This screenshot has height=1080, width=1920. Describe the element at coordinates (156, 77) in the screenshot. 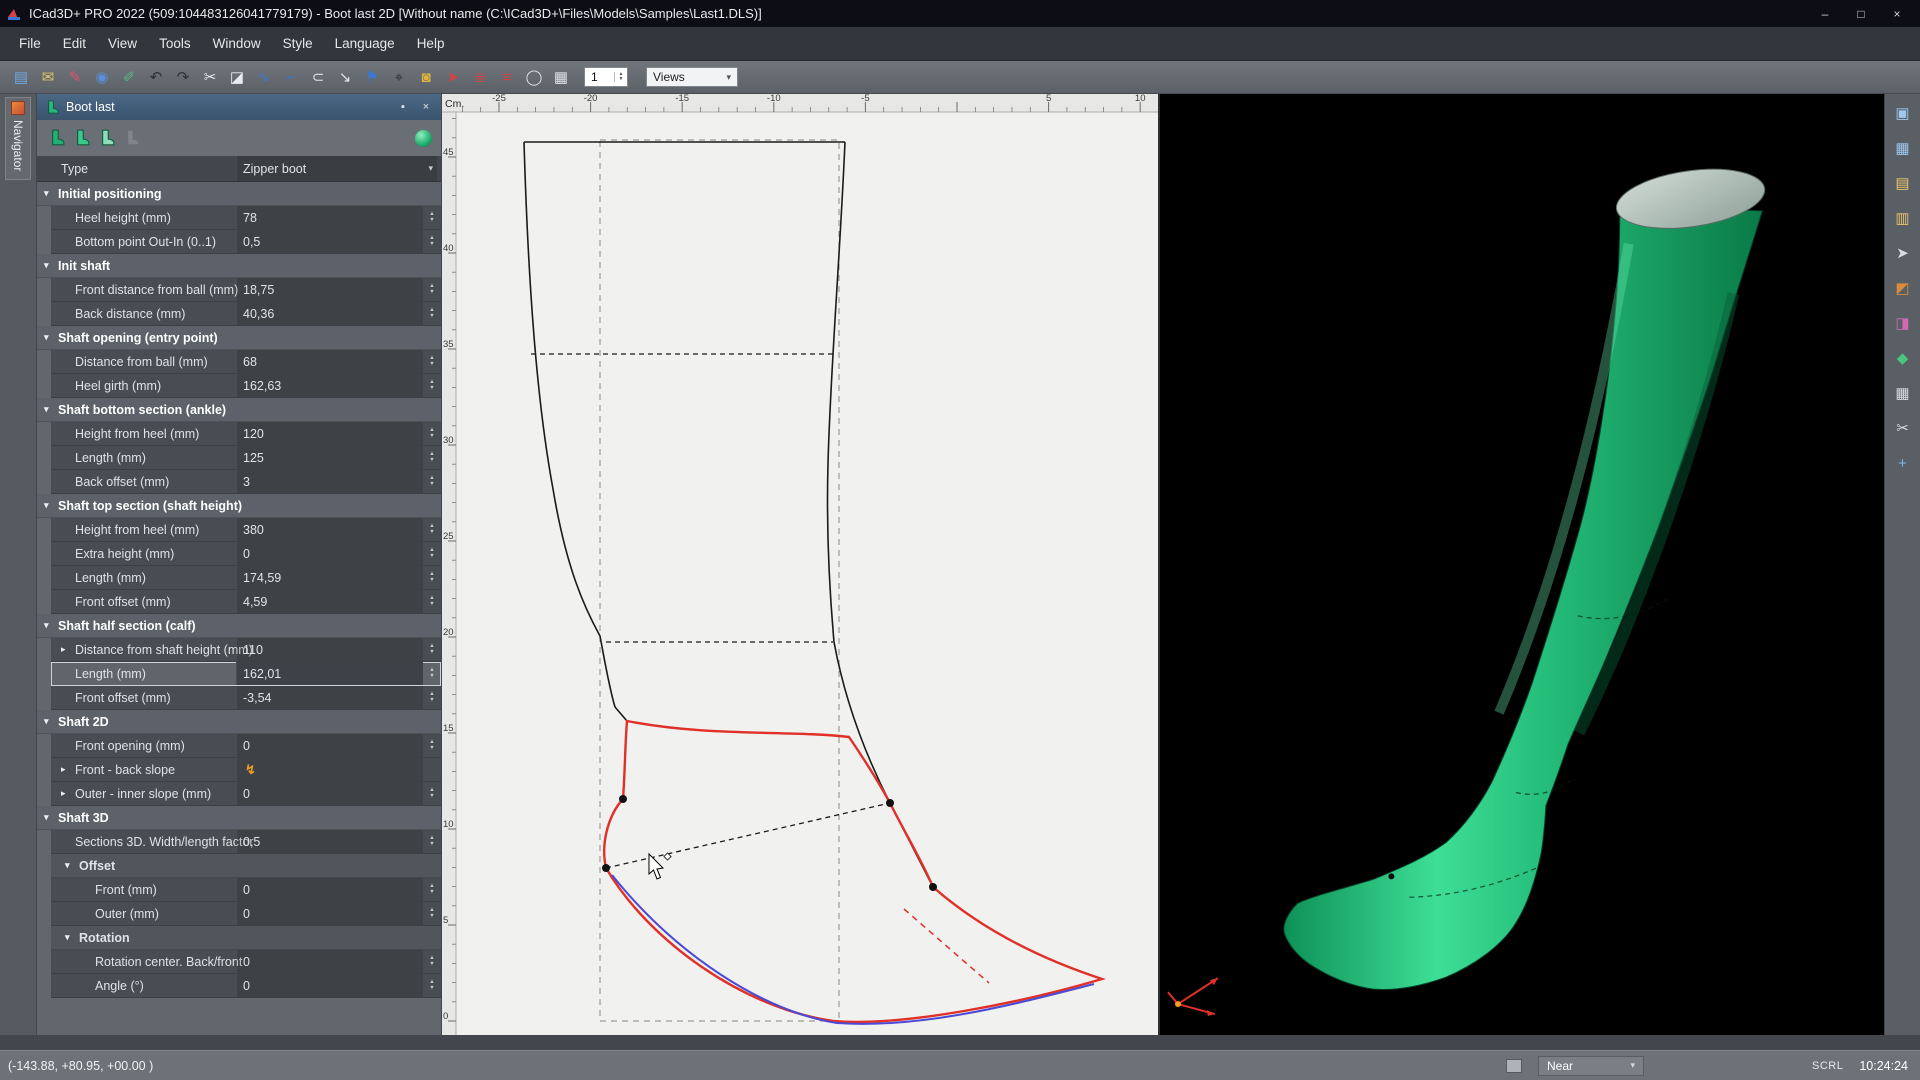

I see `undo-icon: ↶` at that location.